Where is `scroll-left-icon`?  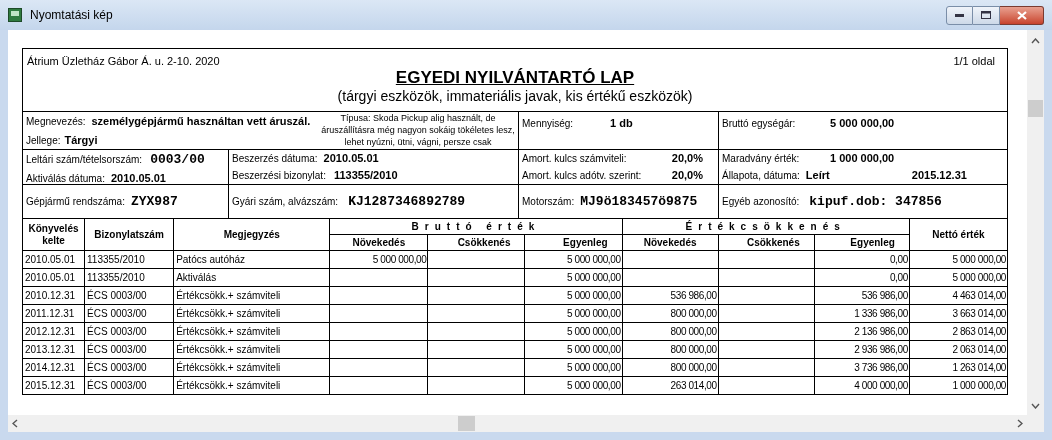 scroll-left-icon is located at coordinates (15, 423).